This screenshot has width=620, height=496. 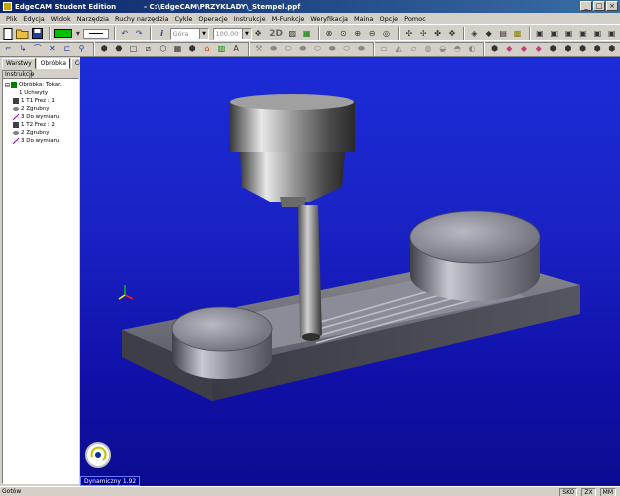 What do you see at coordinates (524, 49) in the screenshot?
I see `sim-3-icon: ◆` at bounding box center [524, 49].